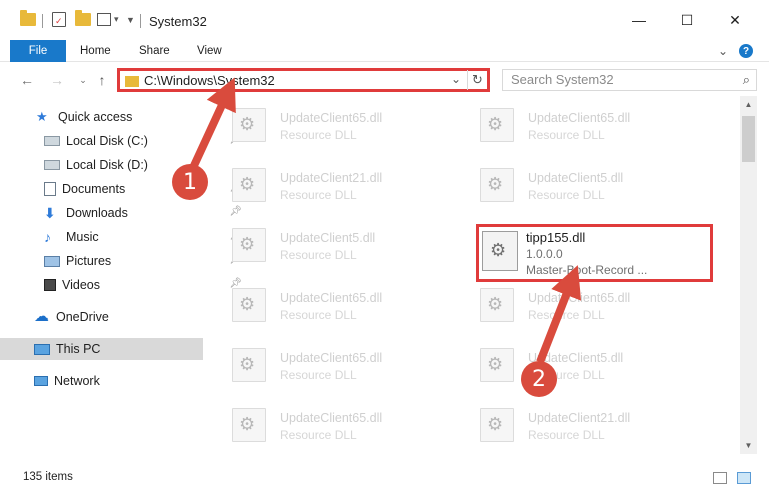 The image size is (769, 504). I want to click on sidebar-item-videos: Videos 📌︎, so click(145, 285).